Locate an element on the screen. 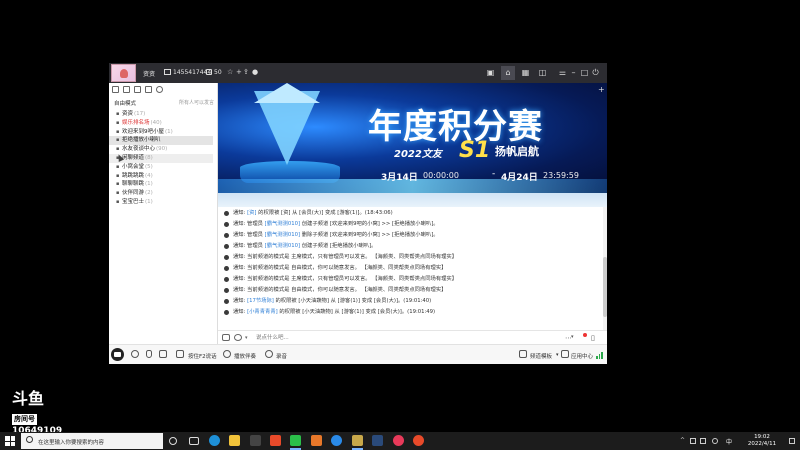 The height and width of the screenshot is (450, 800). channel-item: ▪ 闲聊频道(8) is located at coordinates (161, 158).